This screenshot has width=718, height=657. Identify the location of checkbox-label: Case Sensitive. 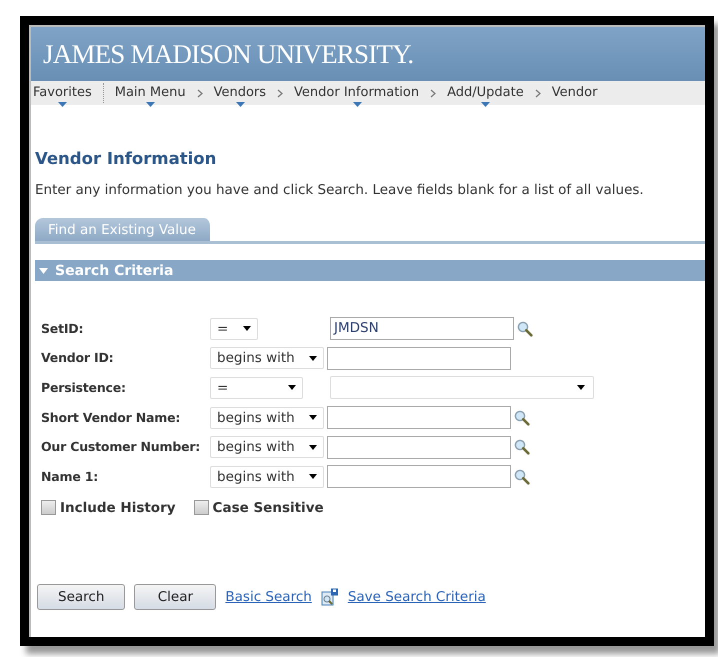
(268, 508).